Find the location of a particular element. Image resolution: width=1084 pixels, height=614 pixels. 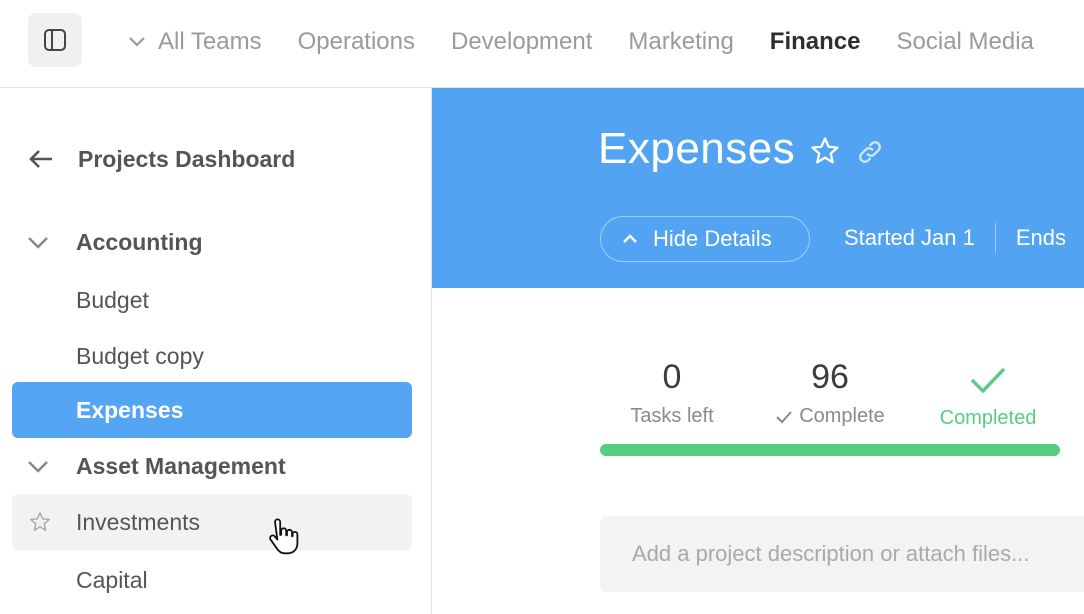

complete-label: Complete is located at coordinates (842, 416).